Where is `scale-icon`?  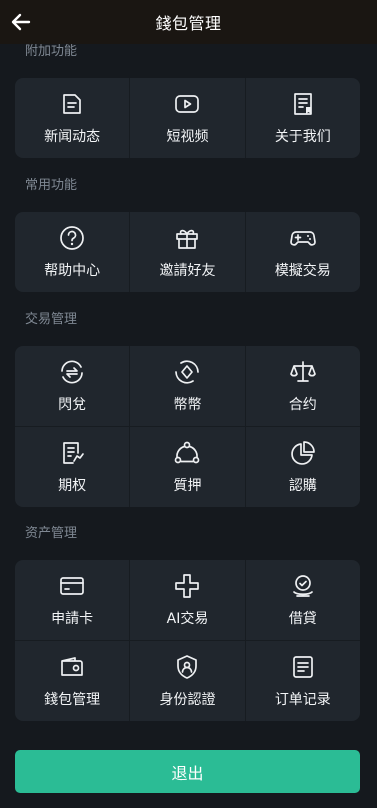
scale-icon is located at coordinates (302, 371).